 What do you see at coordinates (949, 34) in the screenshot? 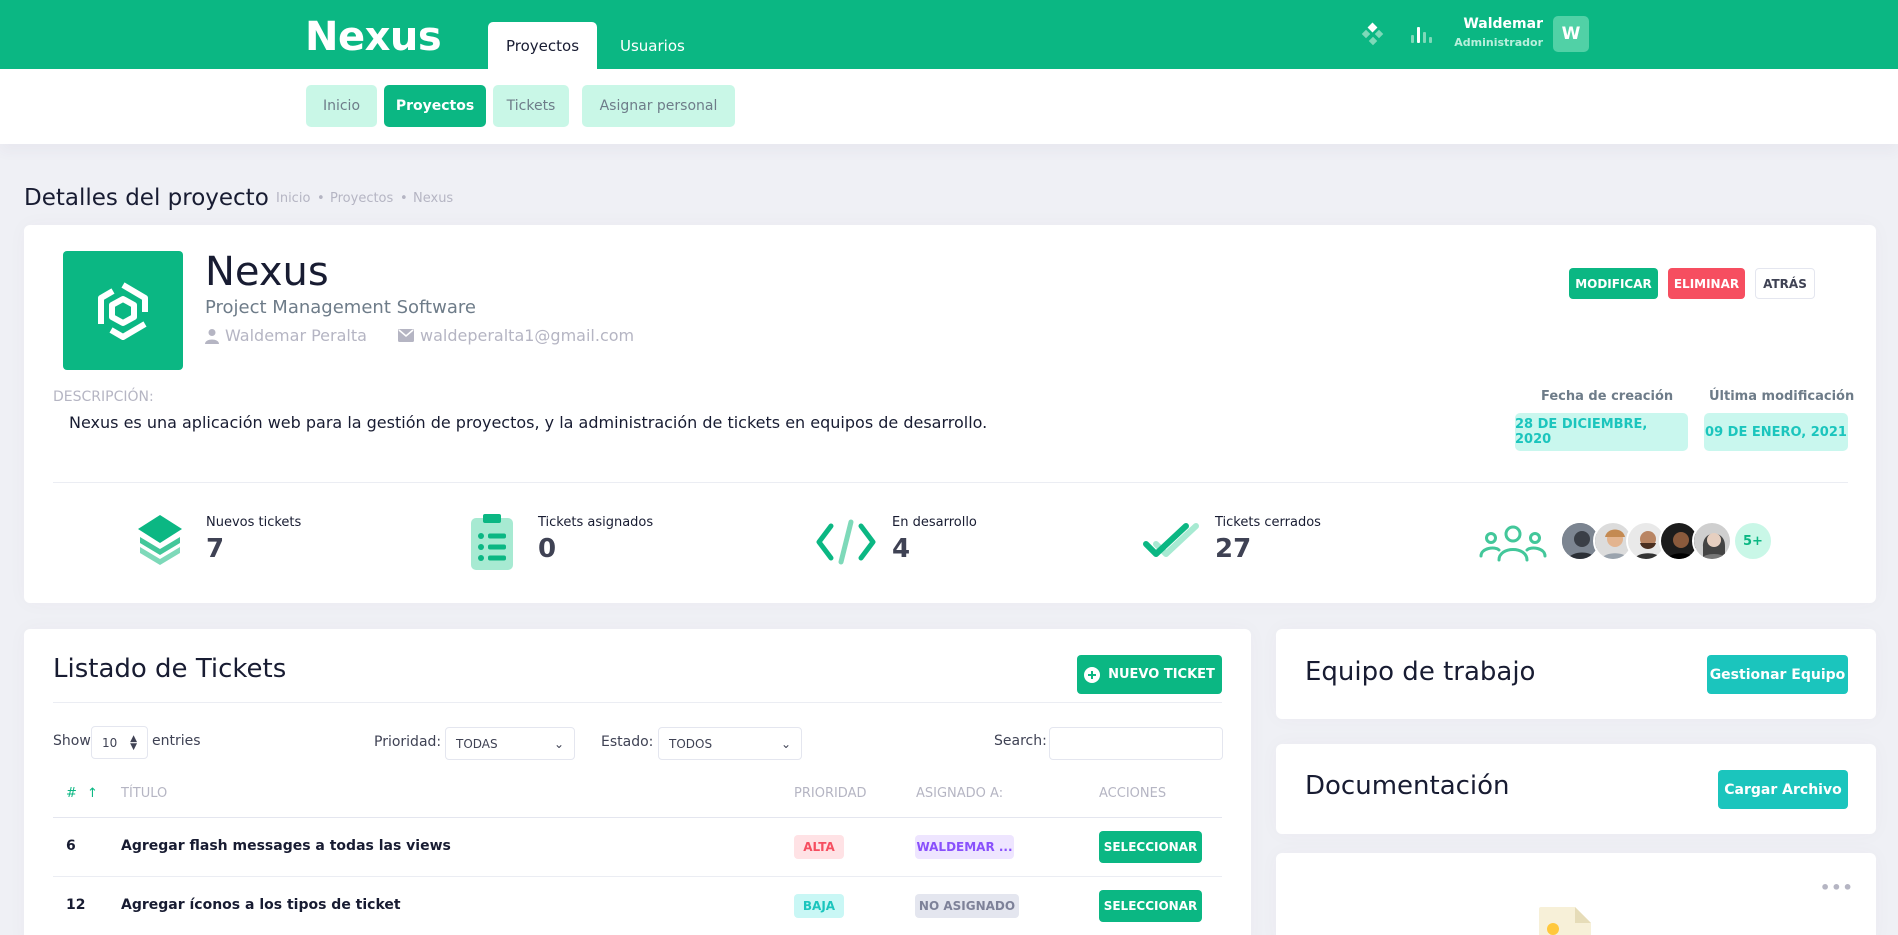
I see `top-bar` at bounding box center [949, 34].